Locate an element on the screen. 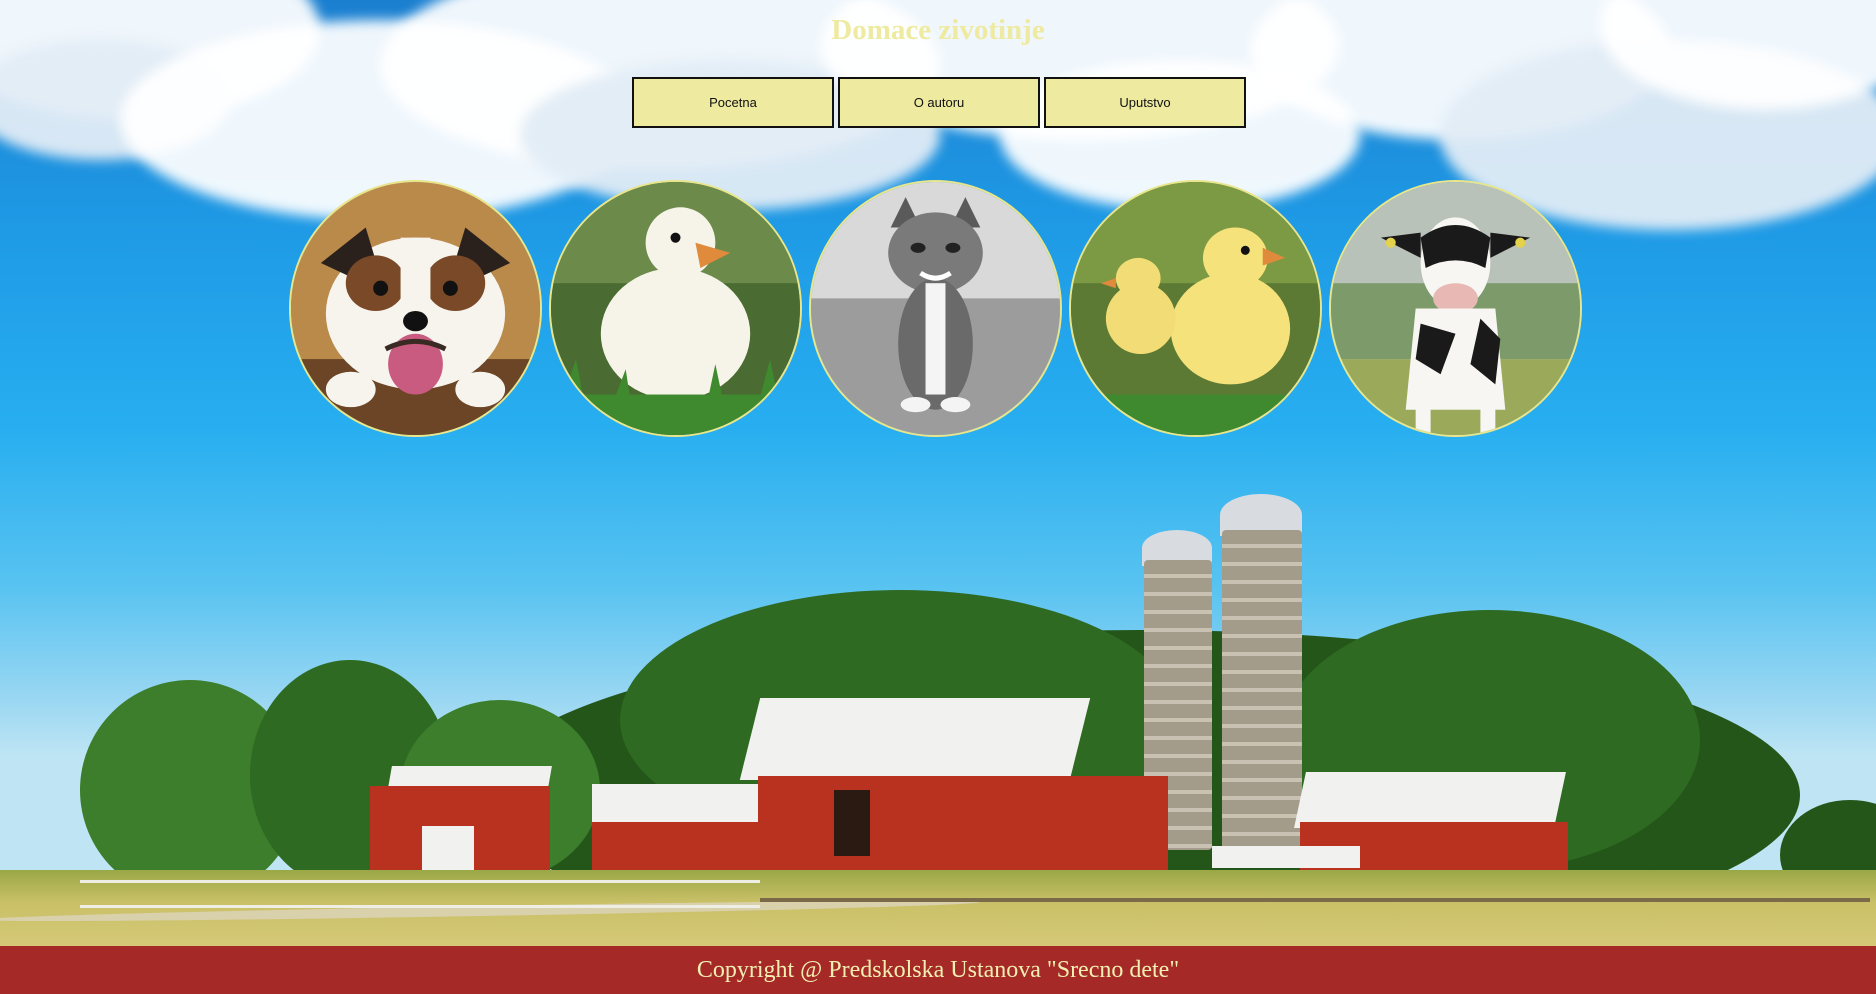 Image resolution: width=1876 pixels, height=994 pixels. duckling-image is located at coordinates (675, 308).